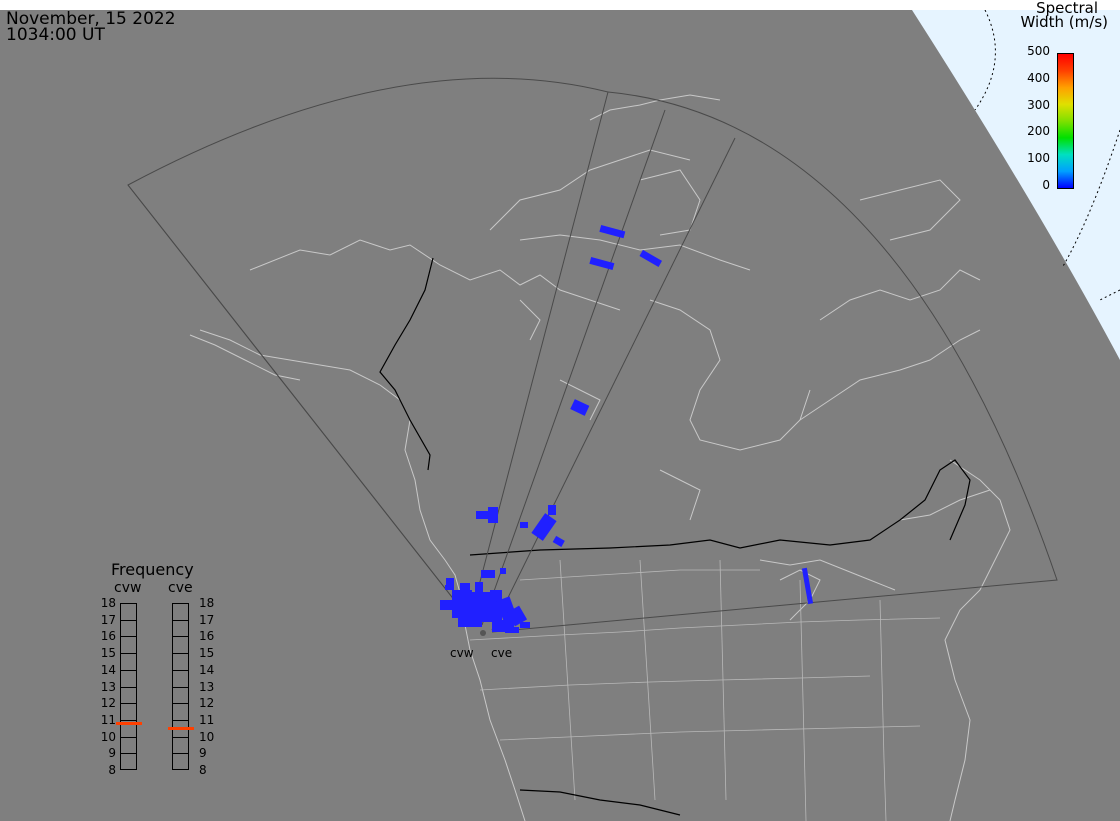 The width and height of the screenshot is (1120, 821). Describe the element at coordinates (207, 636) in the screenshot. I see `frequency-tick-right: 16` at that location.